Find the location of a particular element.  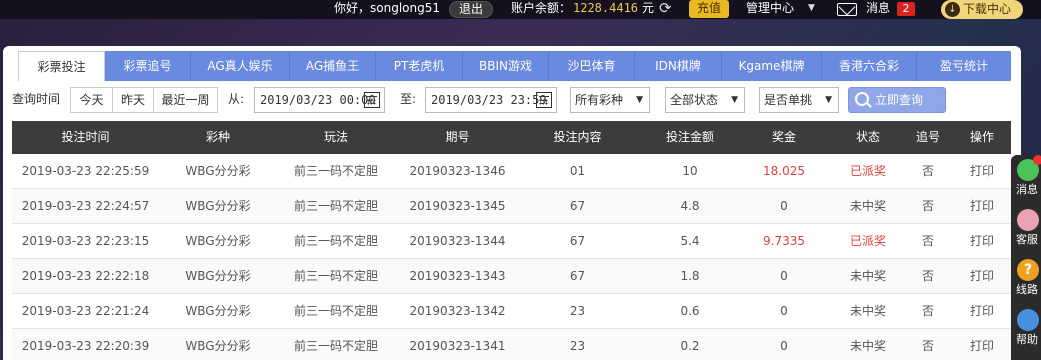

status-select: 全部状态 ▼ is located at coordinates (705, 100).